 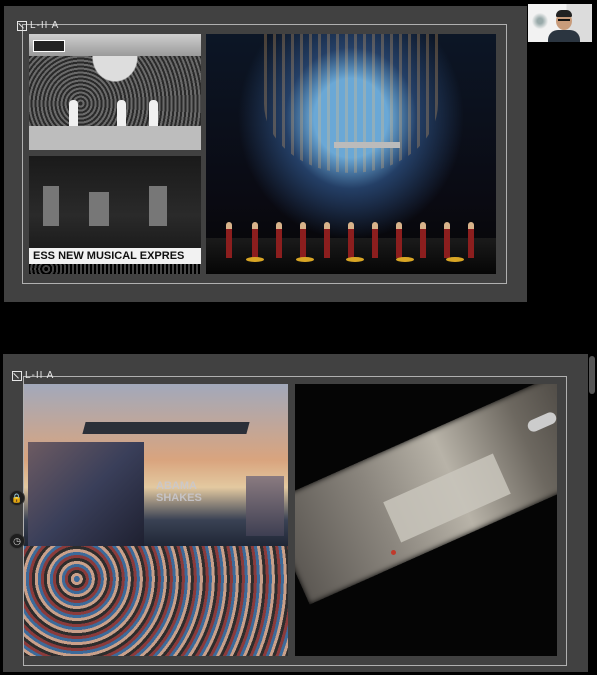 I want to click on slide-2-logo: L-II A, so click(x=33, y=375).